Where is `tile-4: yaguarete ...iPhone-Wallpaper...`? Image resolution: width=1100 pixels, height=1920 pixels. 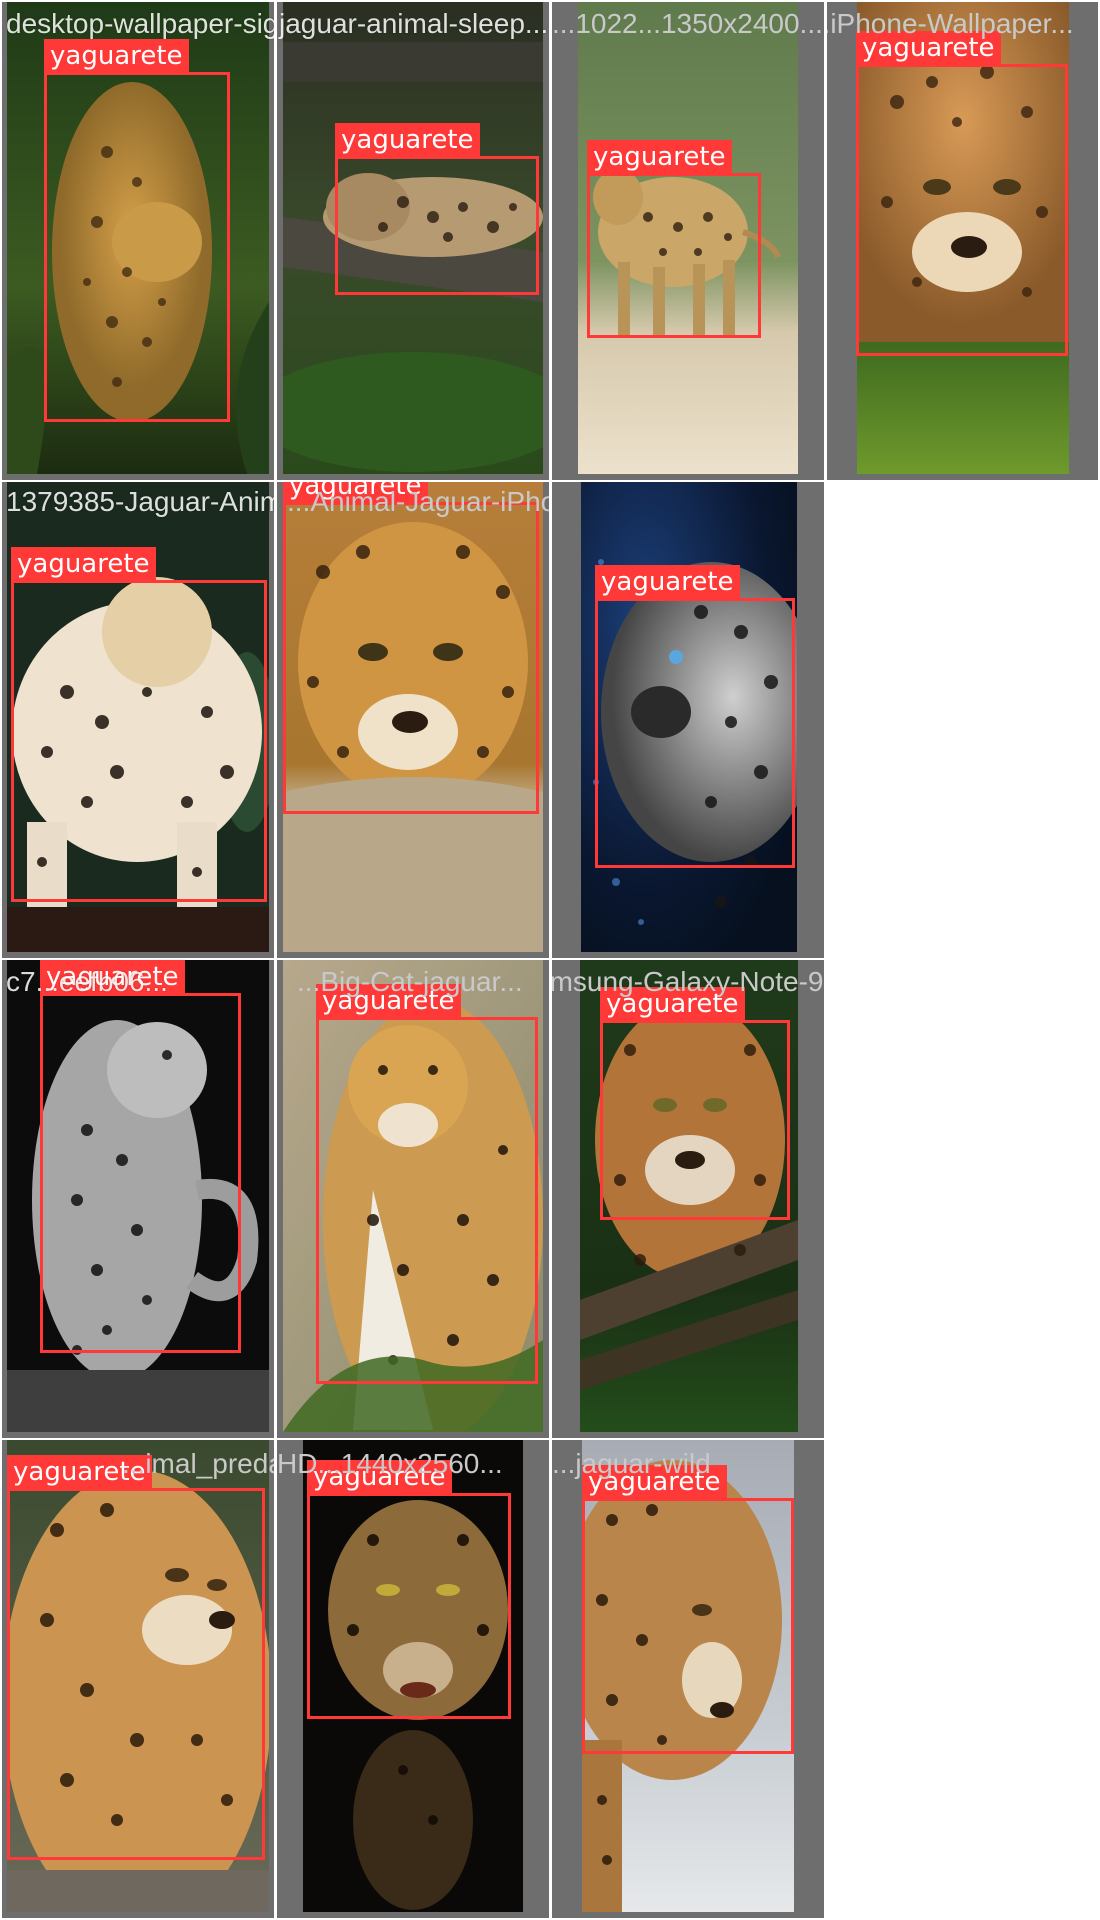
tile-4: yaguarete ...iPhone-Wallpaper... is located at coordinates (962, 241).